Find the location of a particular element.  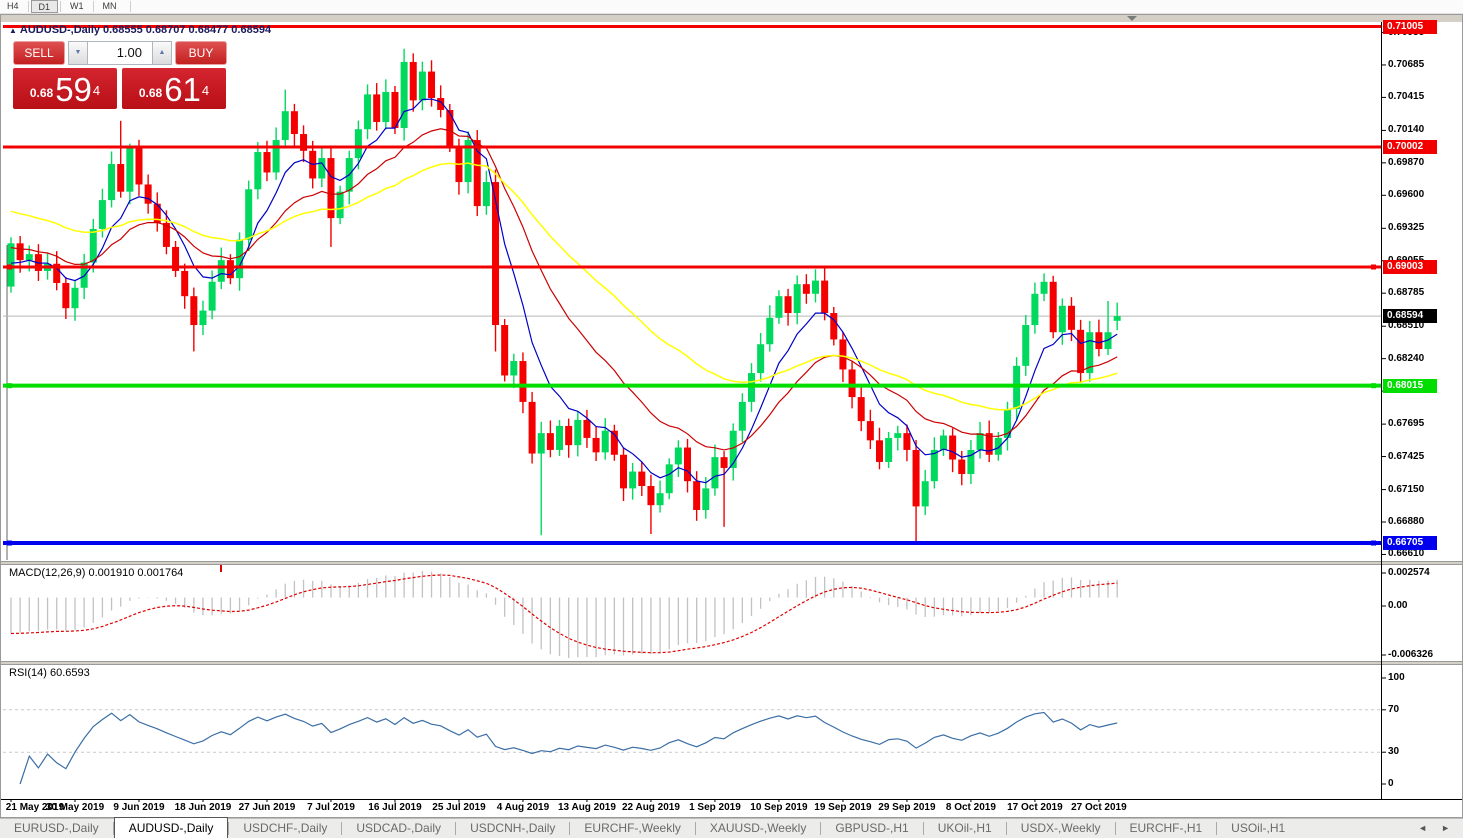

symbol-name: AUDUSD-,Daily is located at coordinates (59, 30).